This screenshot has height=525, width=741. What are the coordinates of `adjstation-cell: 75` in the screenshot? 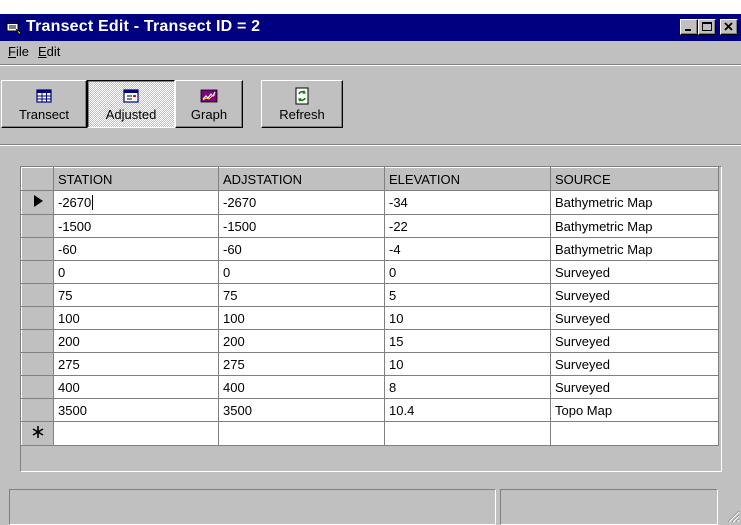 It's located at (301, 295).